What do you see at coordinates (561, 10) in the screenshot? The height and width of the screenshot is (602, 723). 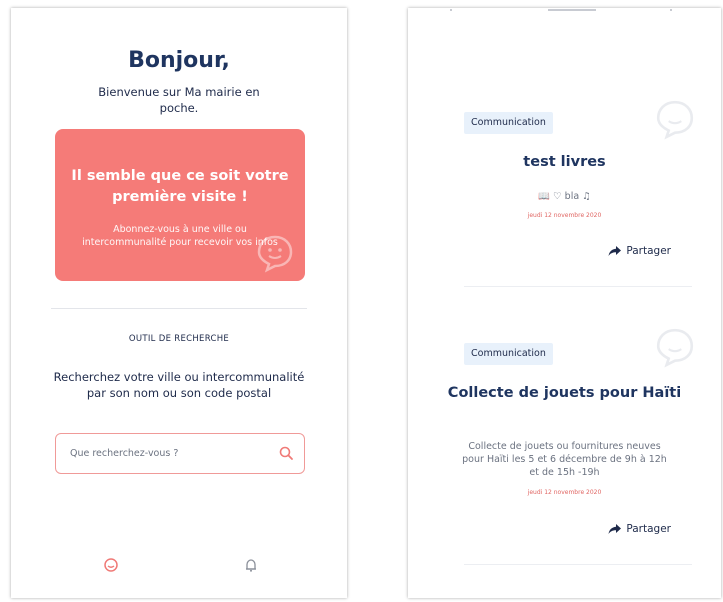 I see `scrolled-content-fragment` at bounding box center [561, 10].